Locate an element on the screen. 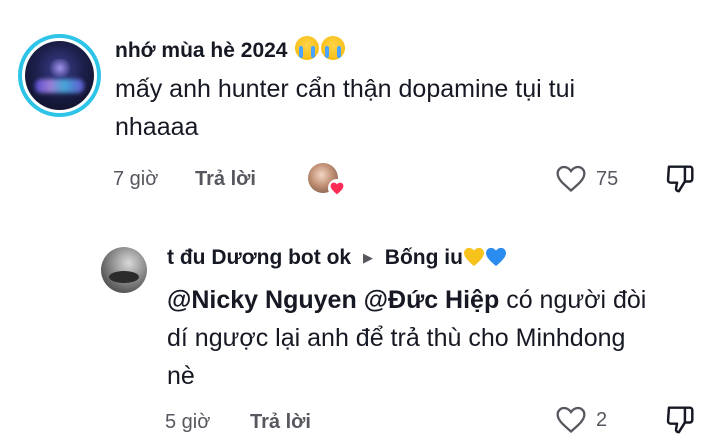 The width and height of the screenshot is (704, 437). mention-nicky: @Nicky Nguyen is located at coordinates (262, 300).